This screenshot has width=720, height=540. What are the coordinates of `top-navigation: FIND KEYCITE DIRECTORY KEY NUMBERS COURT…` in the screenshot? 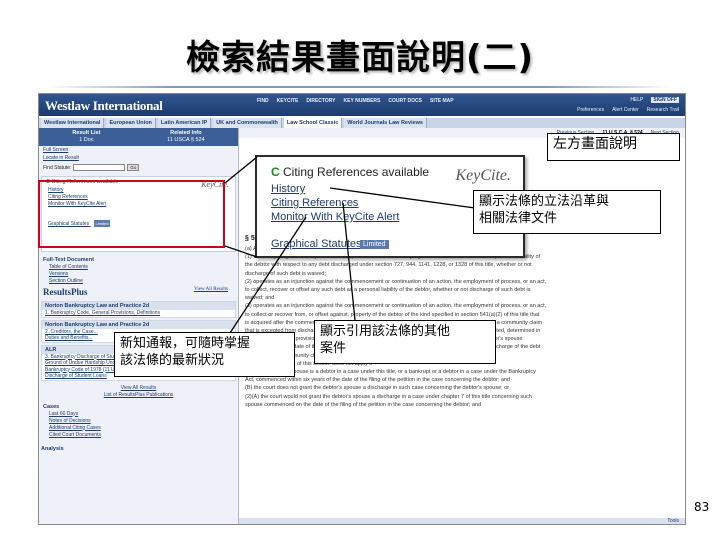 It's located at (355, 101).